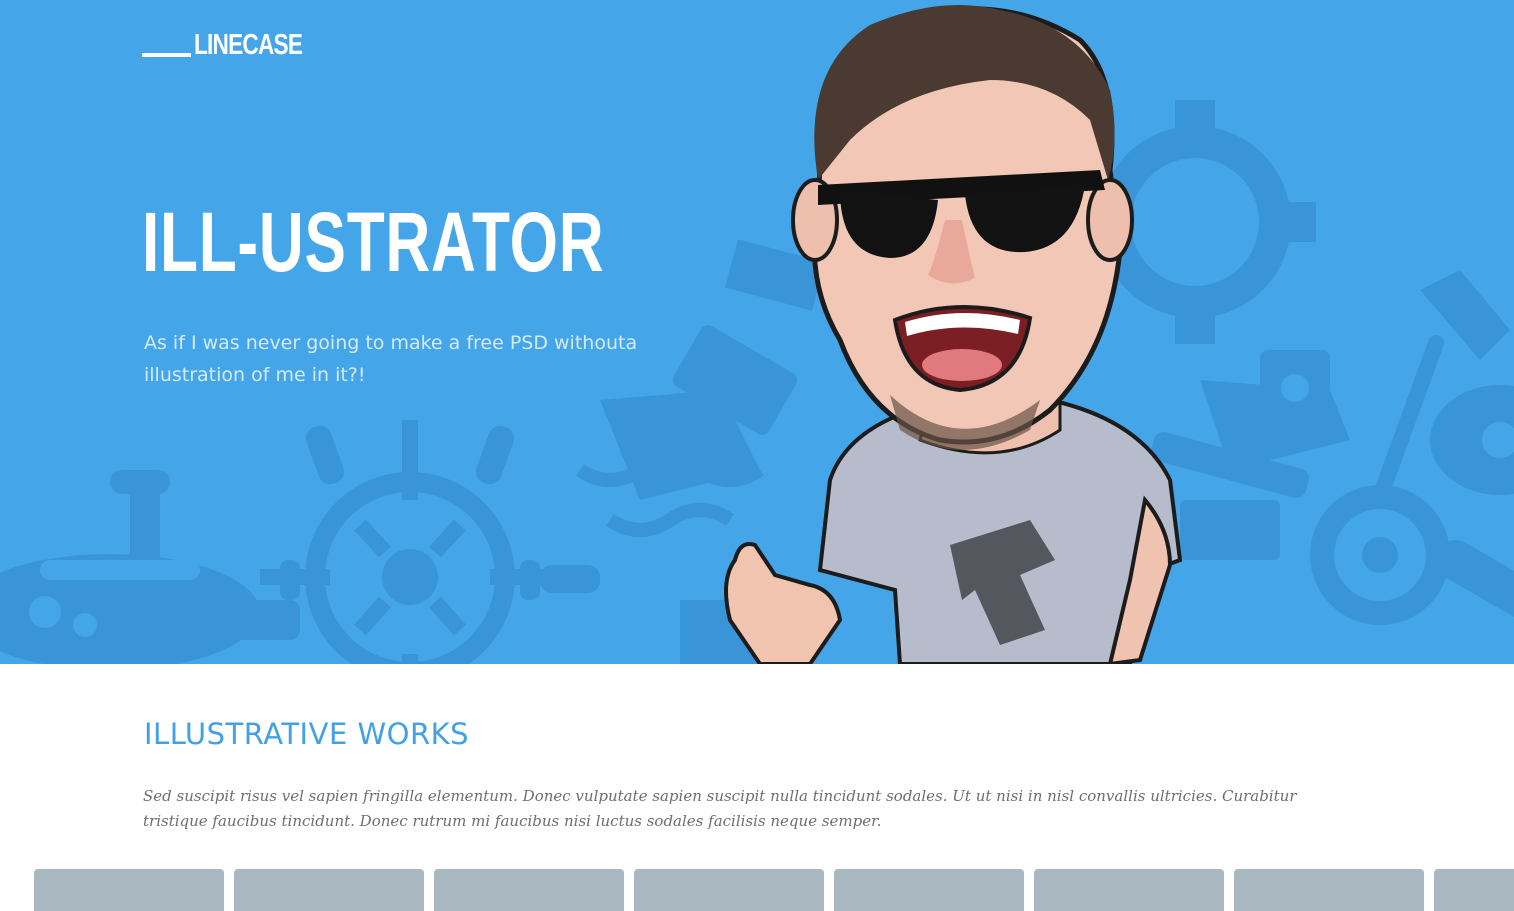 The width and height of the screenshot is (1514, 911). I want to click on works-title: ILLUSTRATIVE WORKS, so click(307, 734).